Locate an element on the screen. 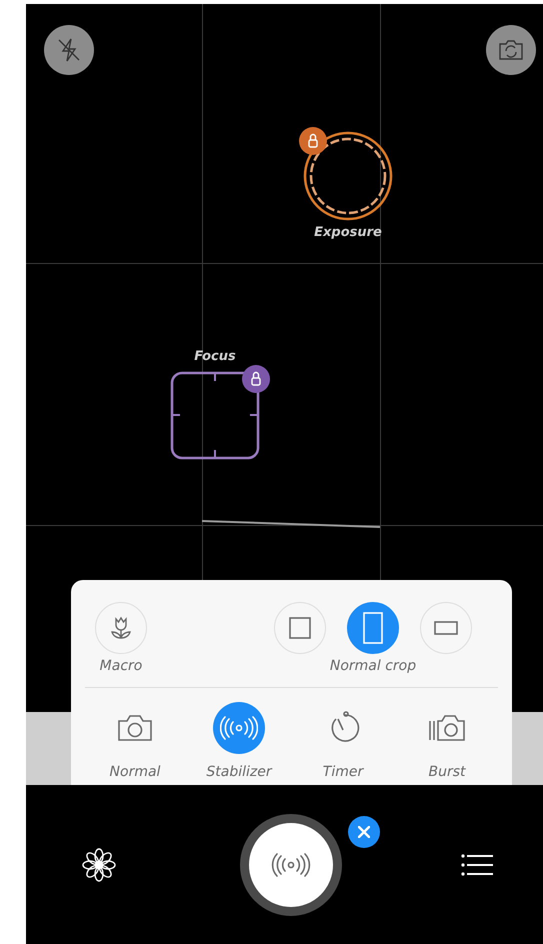 The image size is (543, 944). close-icon is located at coordinates (364, 832).